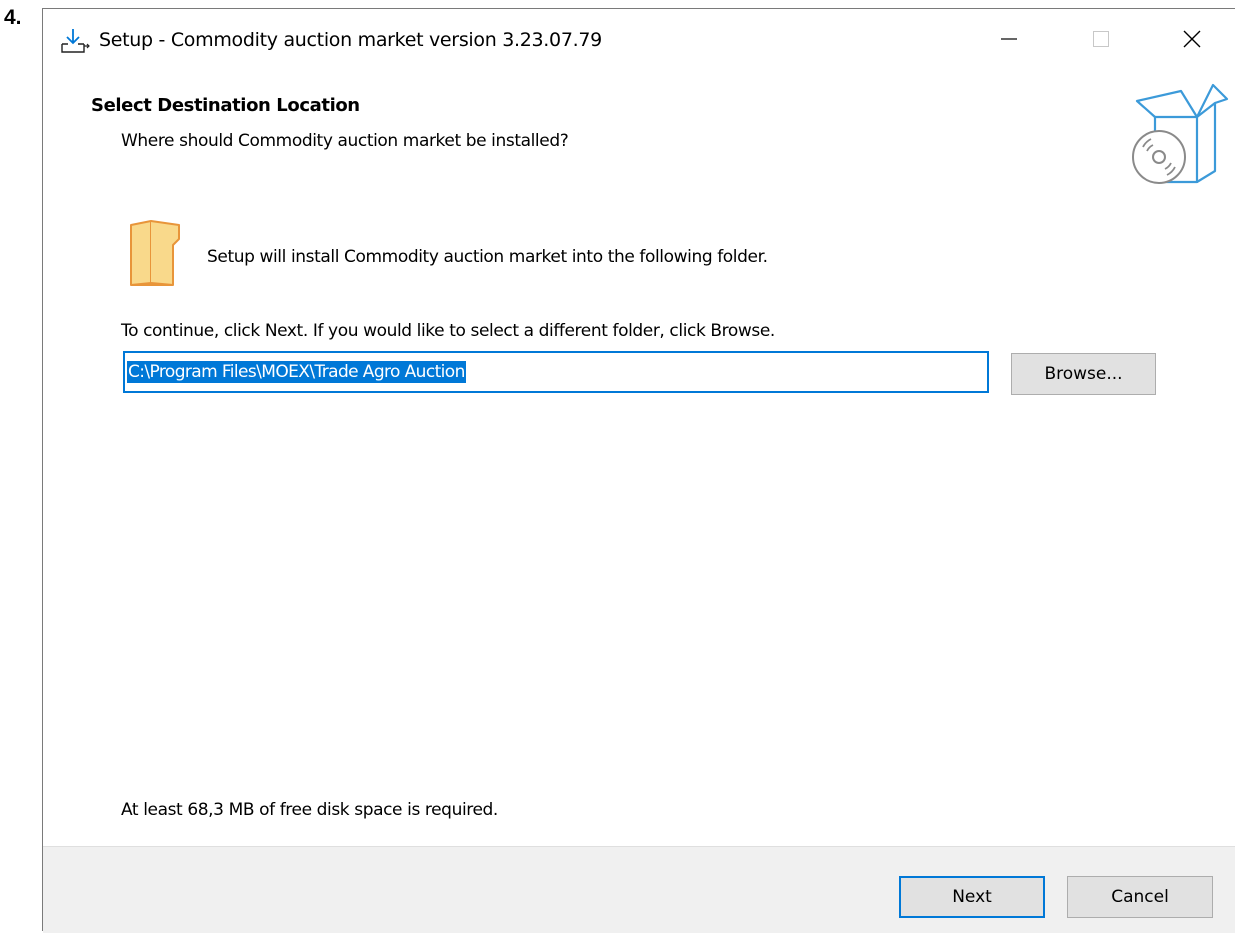 The height and width of the screenshot is (933, 1235). I want to click on folder-icon, so click(156, 253).